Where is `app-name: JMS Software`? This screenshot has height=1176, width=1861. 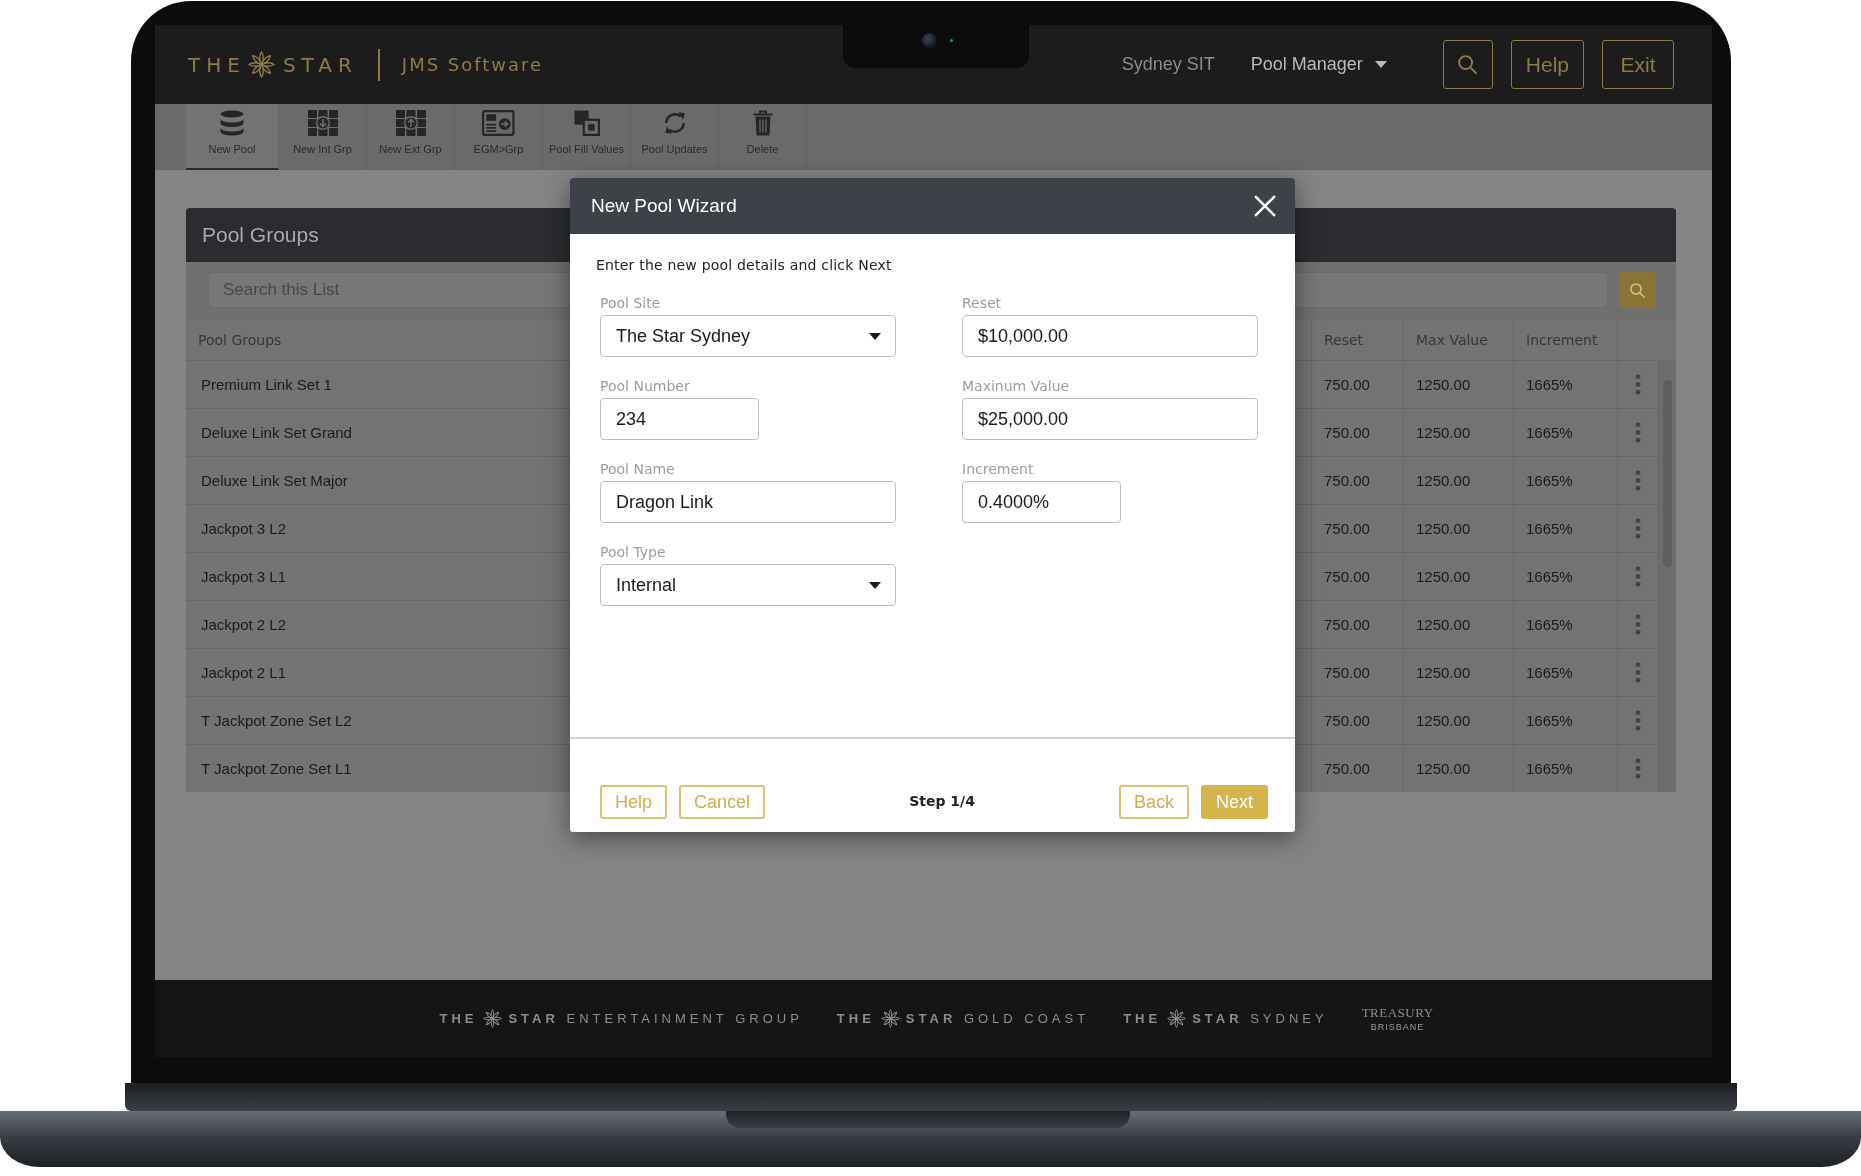 app-name: JMS Software is located at coordinates (472, 64).